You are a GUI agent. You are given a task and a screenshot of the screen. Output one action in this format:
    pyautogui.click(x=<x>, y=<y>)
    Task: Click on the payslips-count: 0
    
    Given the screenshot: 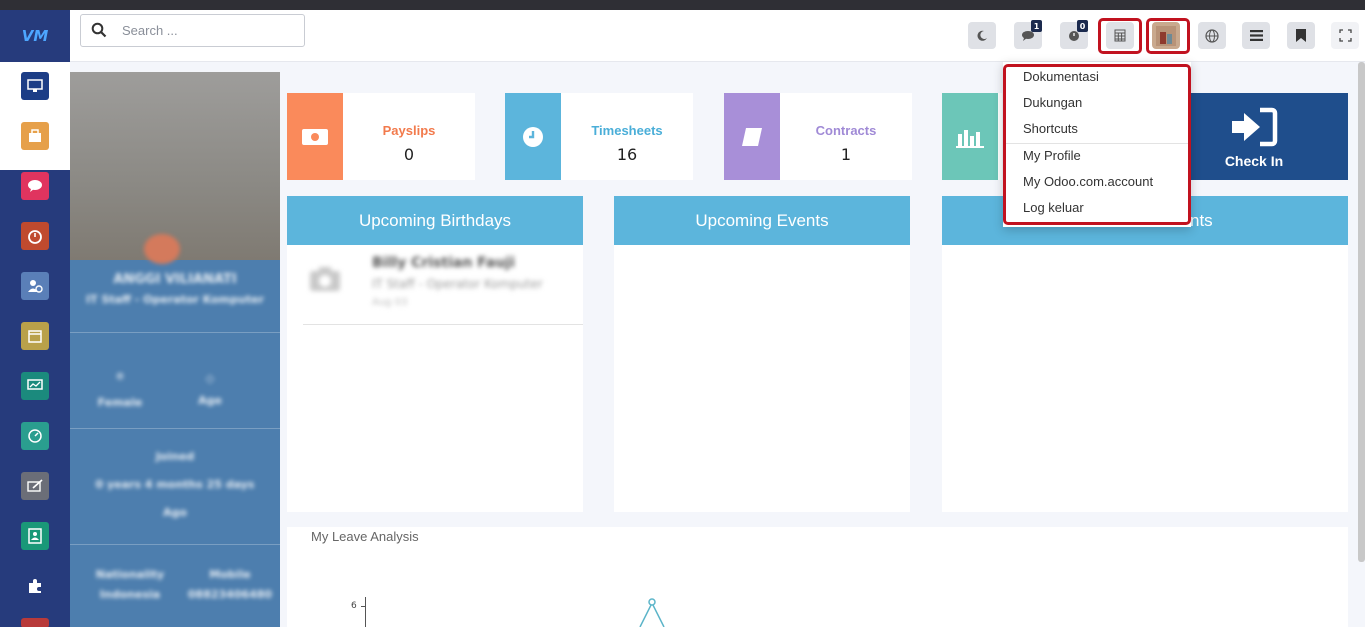 What is the action you would take?
    pyautogui.click(x=409, y=154)
    